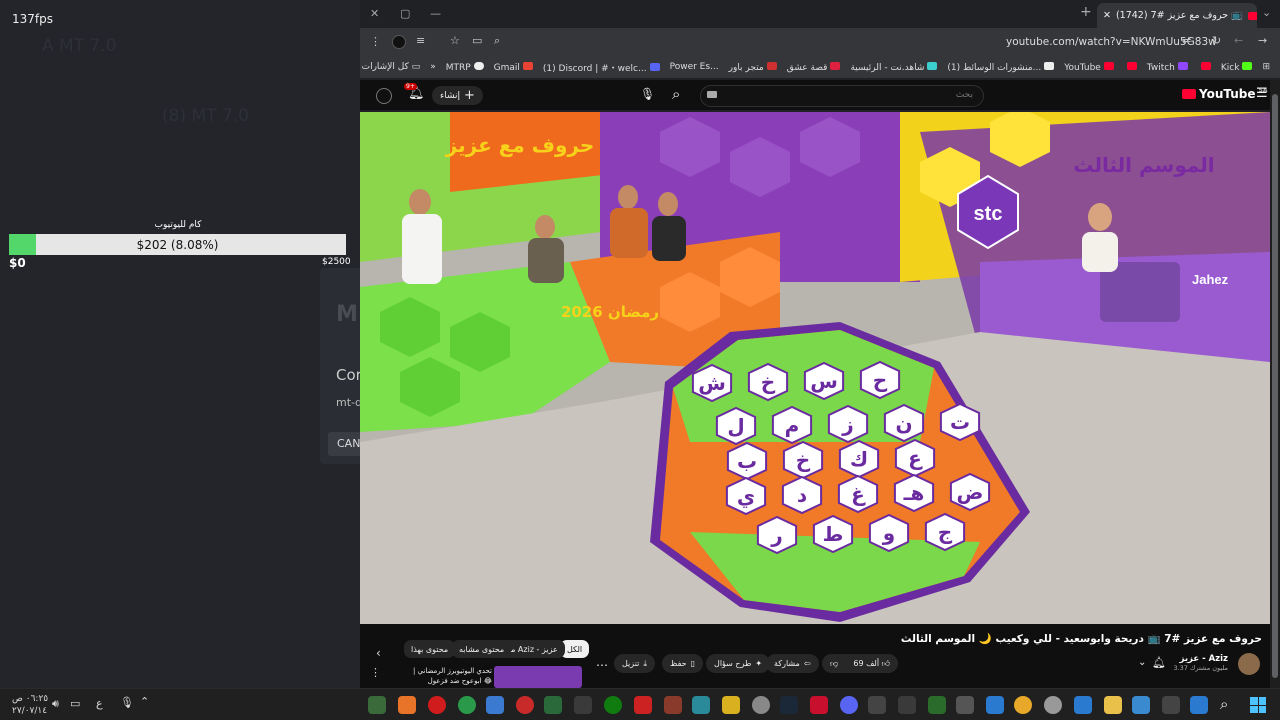 This screenshot has width=1280, height=720. I want to click on channel-info: عزيز - Aziz 3.37 مليون مشترك, so click(1198, 663).